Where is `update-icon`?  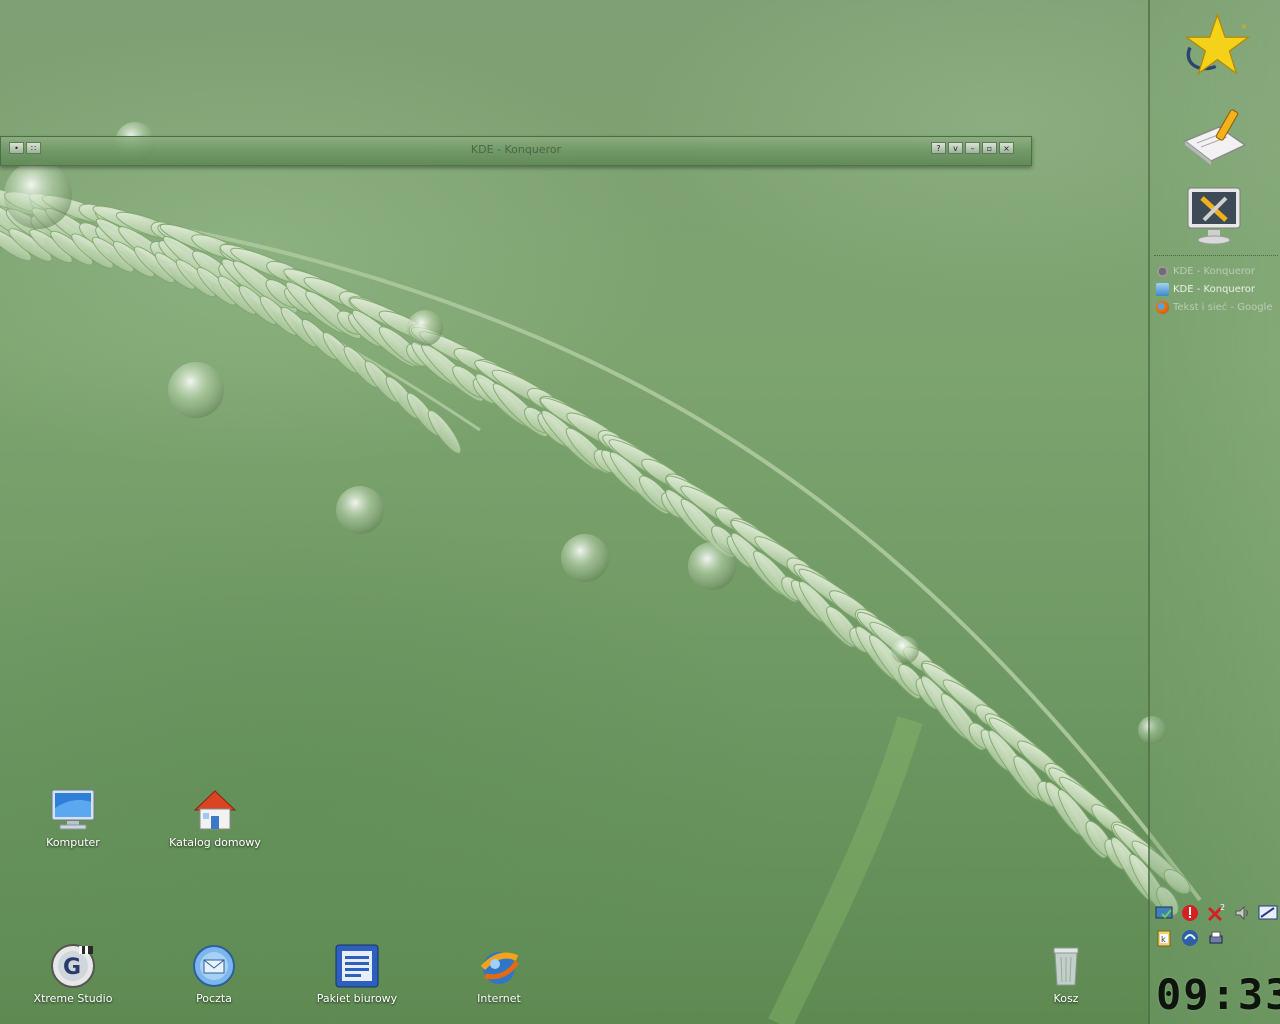
update-icon is located at coordinates (1190, 938).